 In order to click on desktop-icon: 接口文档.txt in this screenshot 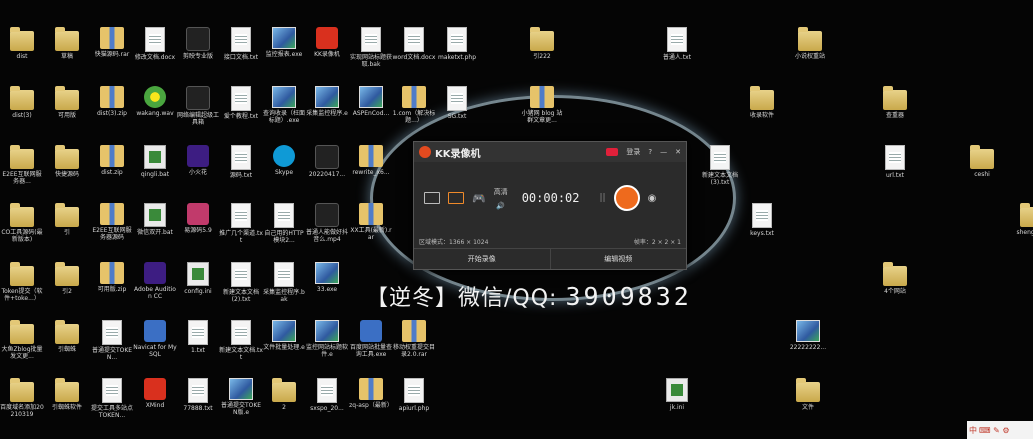, I will do `click(241, 44)`.